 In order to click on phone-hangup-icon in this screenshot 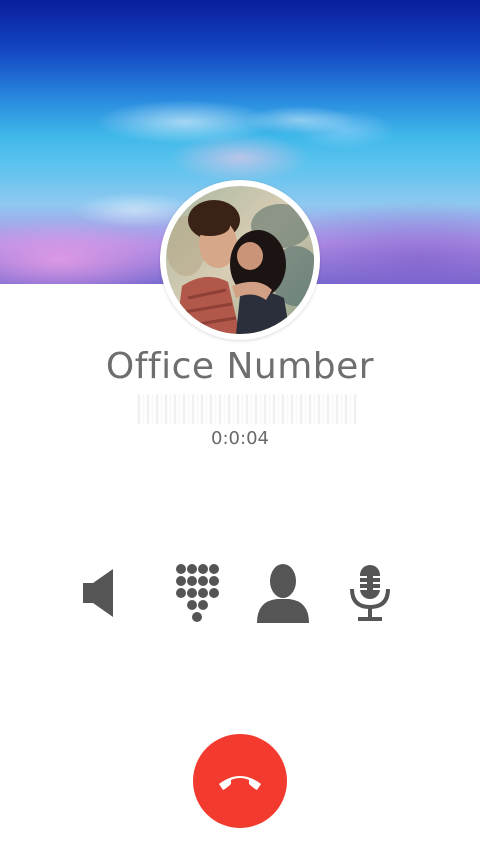, I will do `click(240, 783)`.